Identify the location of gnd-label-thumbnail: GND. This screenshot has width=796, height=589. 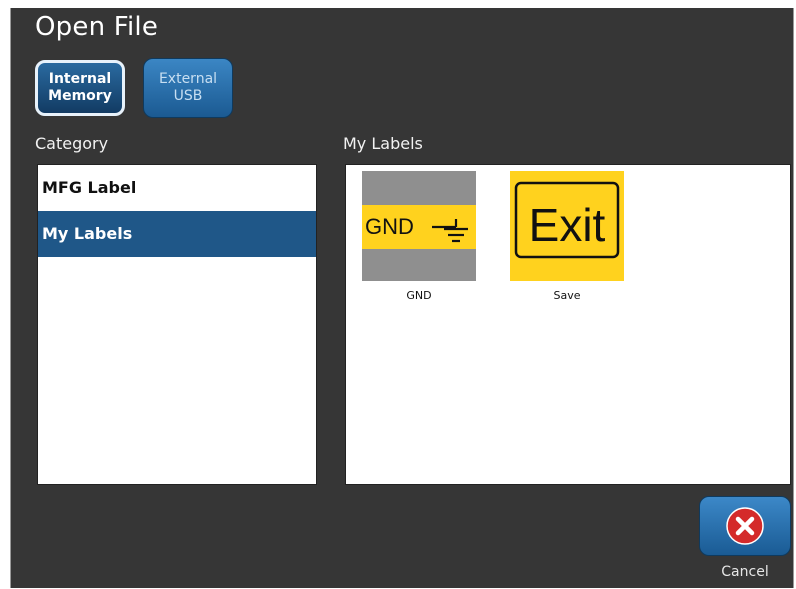
(419, 226).